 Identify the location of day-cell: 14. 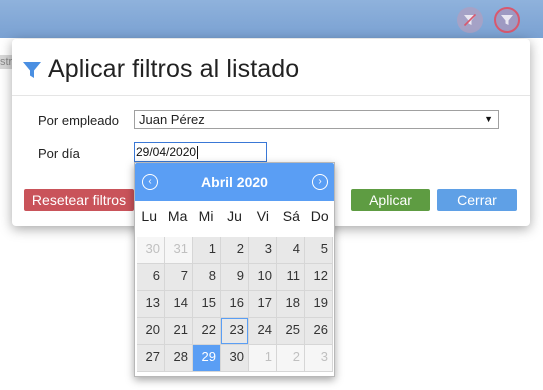
(179, 304).